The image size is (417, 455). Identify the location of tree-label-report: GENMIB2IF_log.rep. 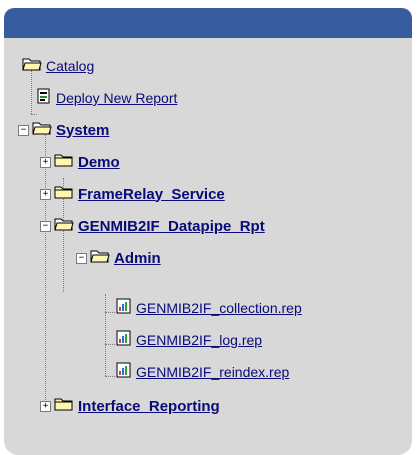
(199, 340).